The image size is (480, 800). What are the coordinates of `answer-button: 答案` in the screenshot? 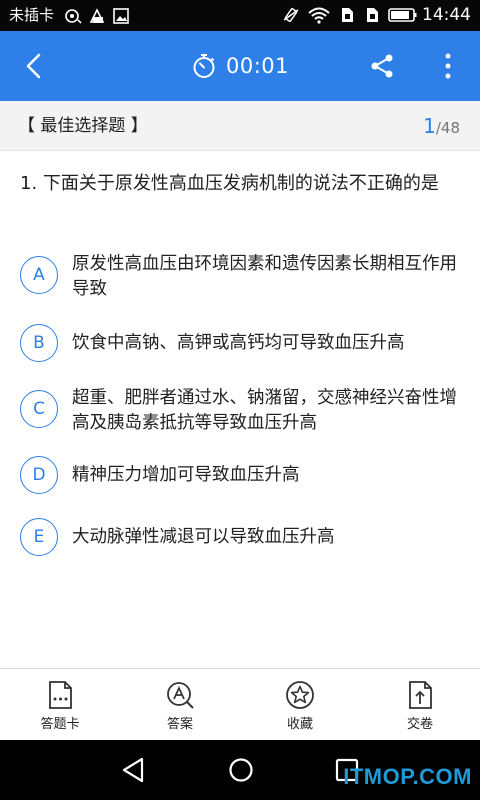 It's located at (180, 705).